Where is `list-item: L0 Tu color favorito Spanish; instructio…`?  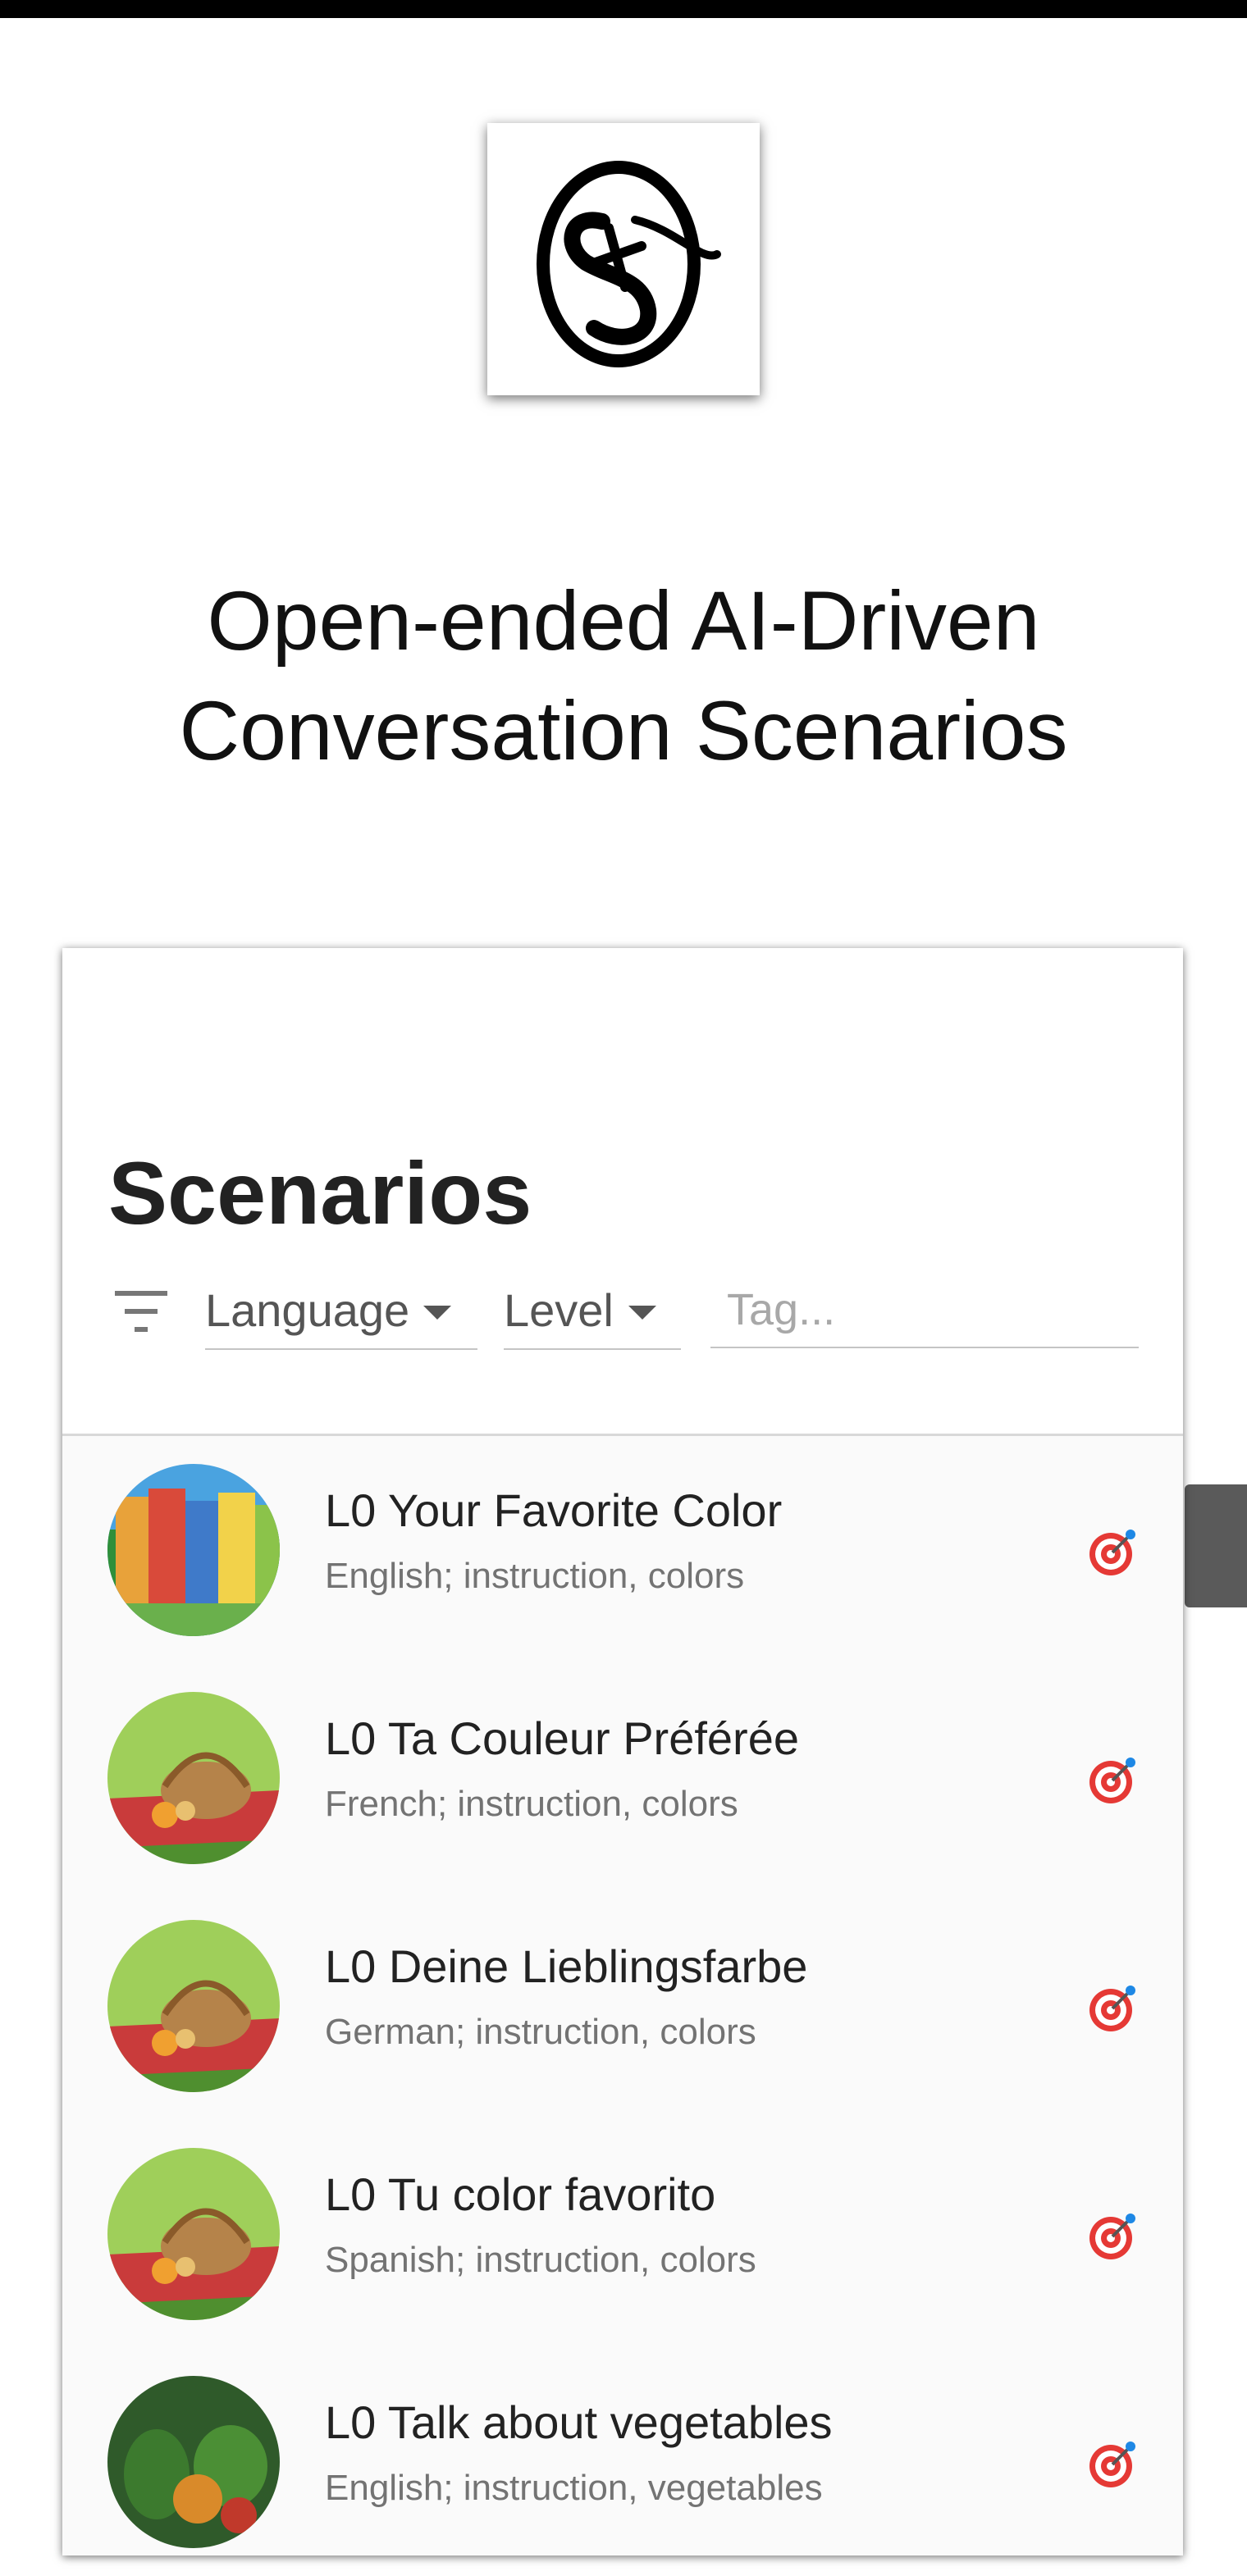
list-item: L0 Tu color favorito Spanish; instructio… is located at coordinates (622, 2234).